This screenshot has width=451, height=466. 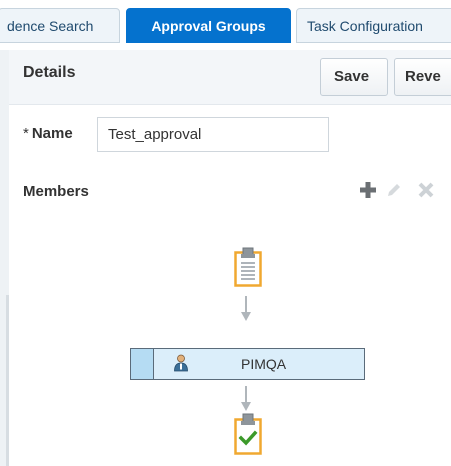 I want to click on user-icon, so click(x=181, y=363).